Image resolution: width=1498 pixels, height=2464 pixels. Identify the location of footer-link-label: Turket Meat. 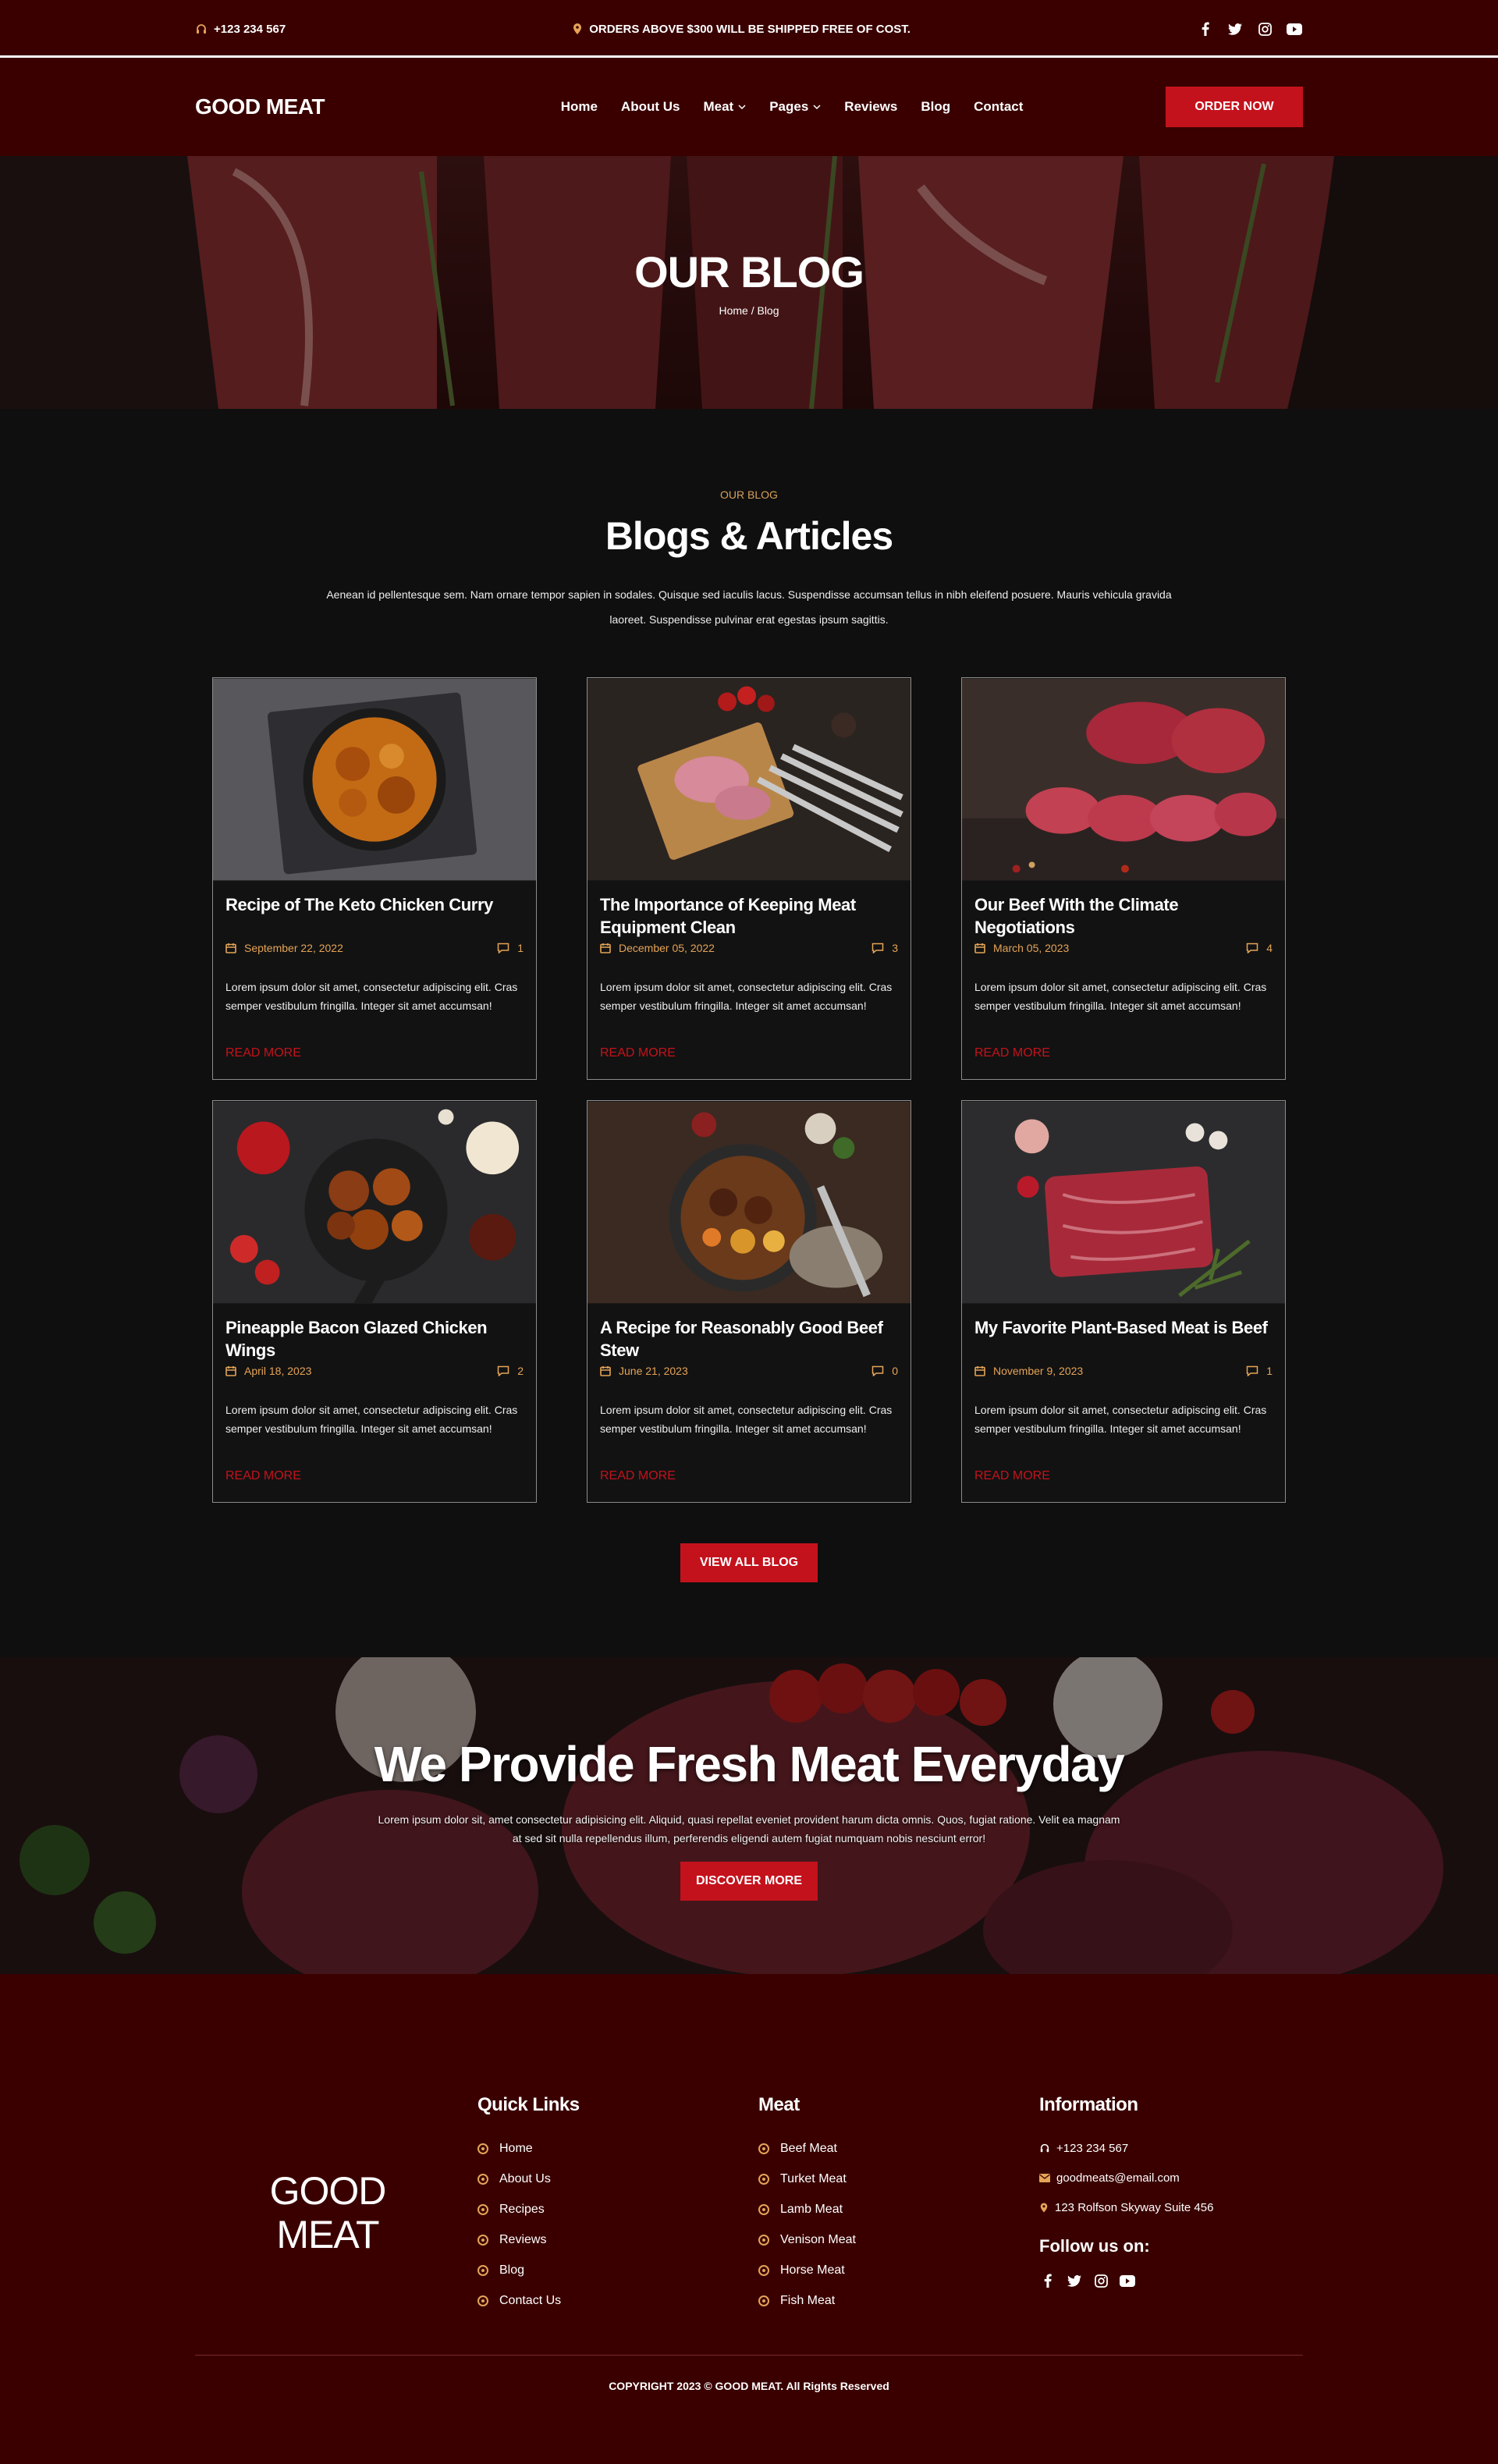
(813, 2178).